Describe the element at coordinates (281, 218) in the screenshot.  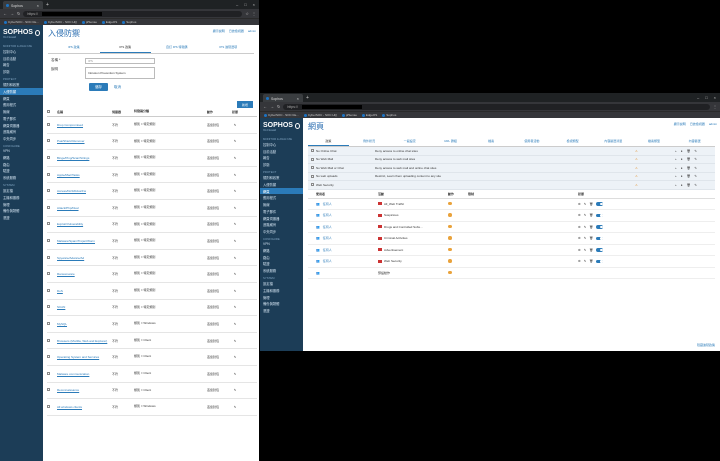
I see `sidebar-item: 網頁伺服器` at that location.